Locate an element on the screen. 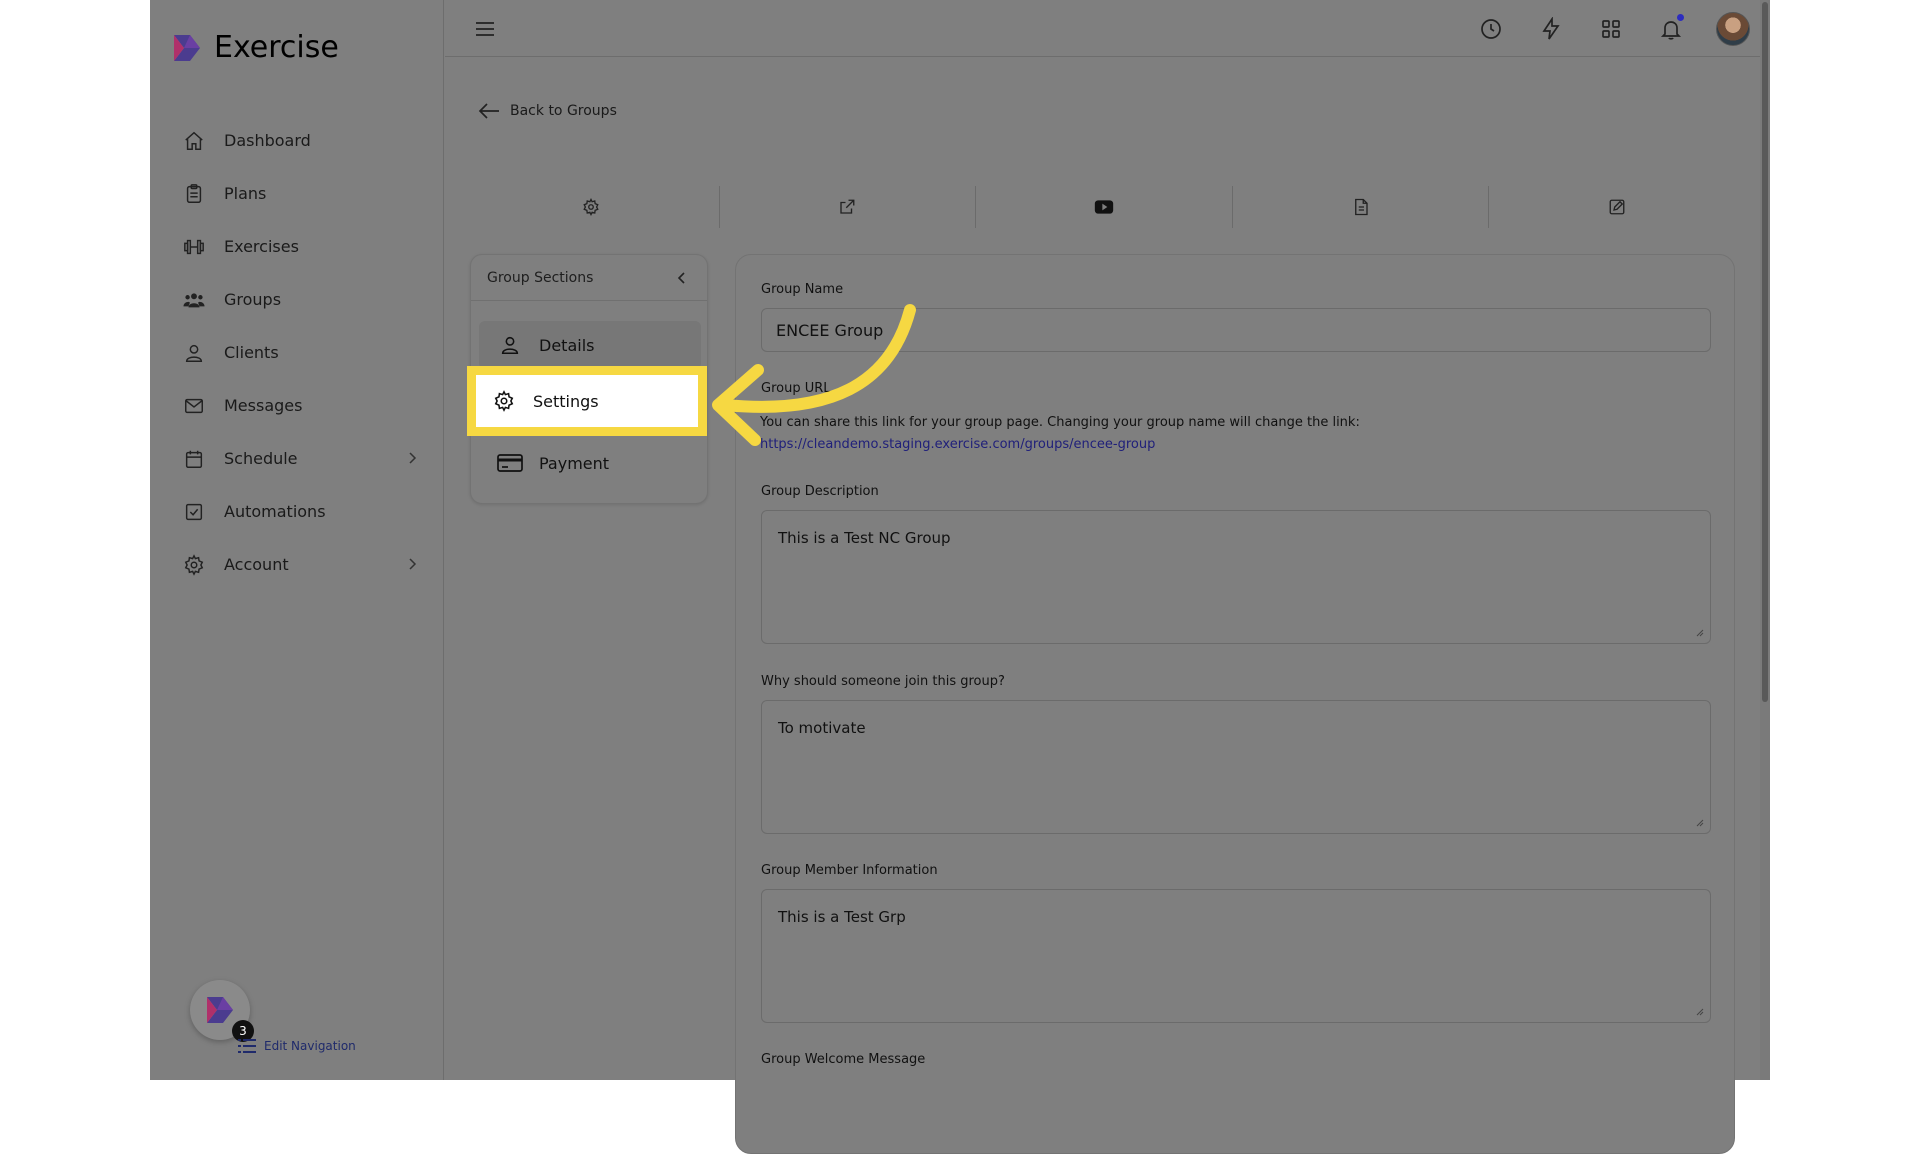  credit-card-icon is located at coordinates (510, 463).